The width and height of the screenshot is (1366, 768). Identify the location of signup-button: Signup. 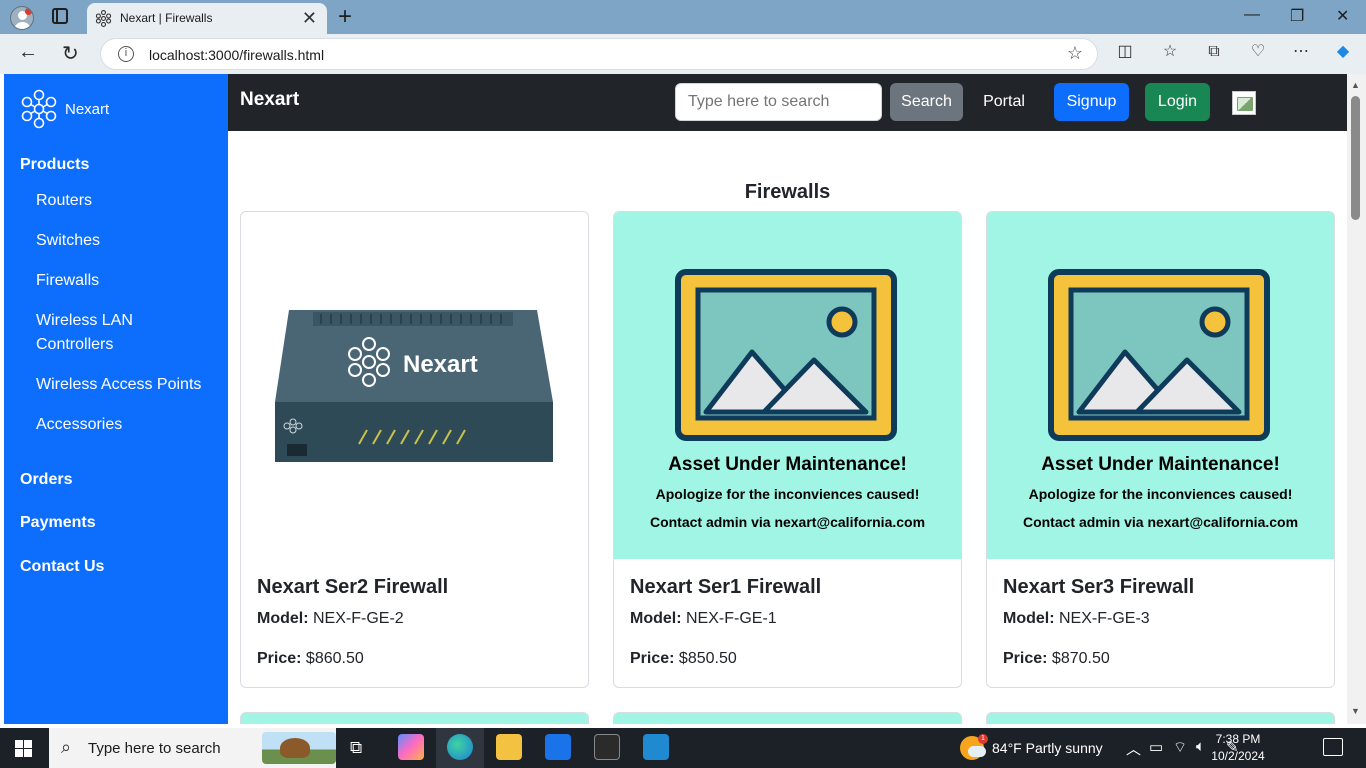
(1091, 102).